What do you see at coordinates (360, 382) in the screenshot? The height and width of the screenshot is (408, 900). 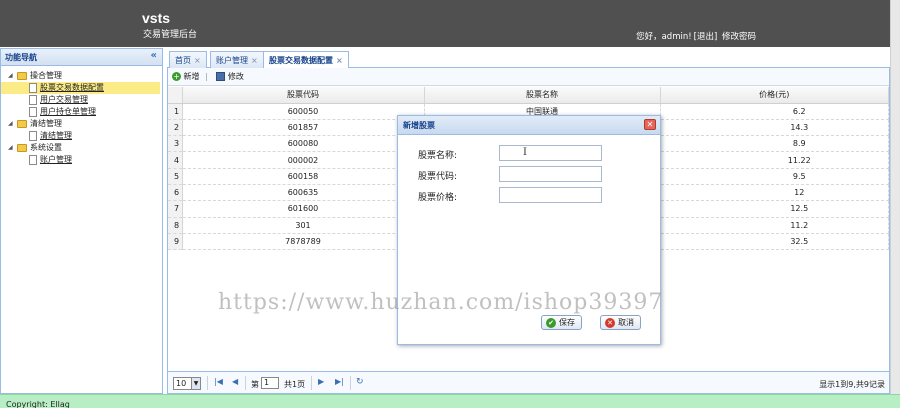 I see `refresh-icon: ↻` at bounding box center [360, 382].